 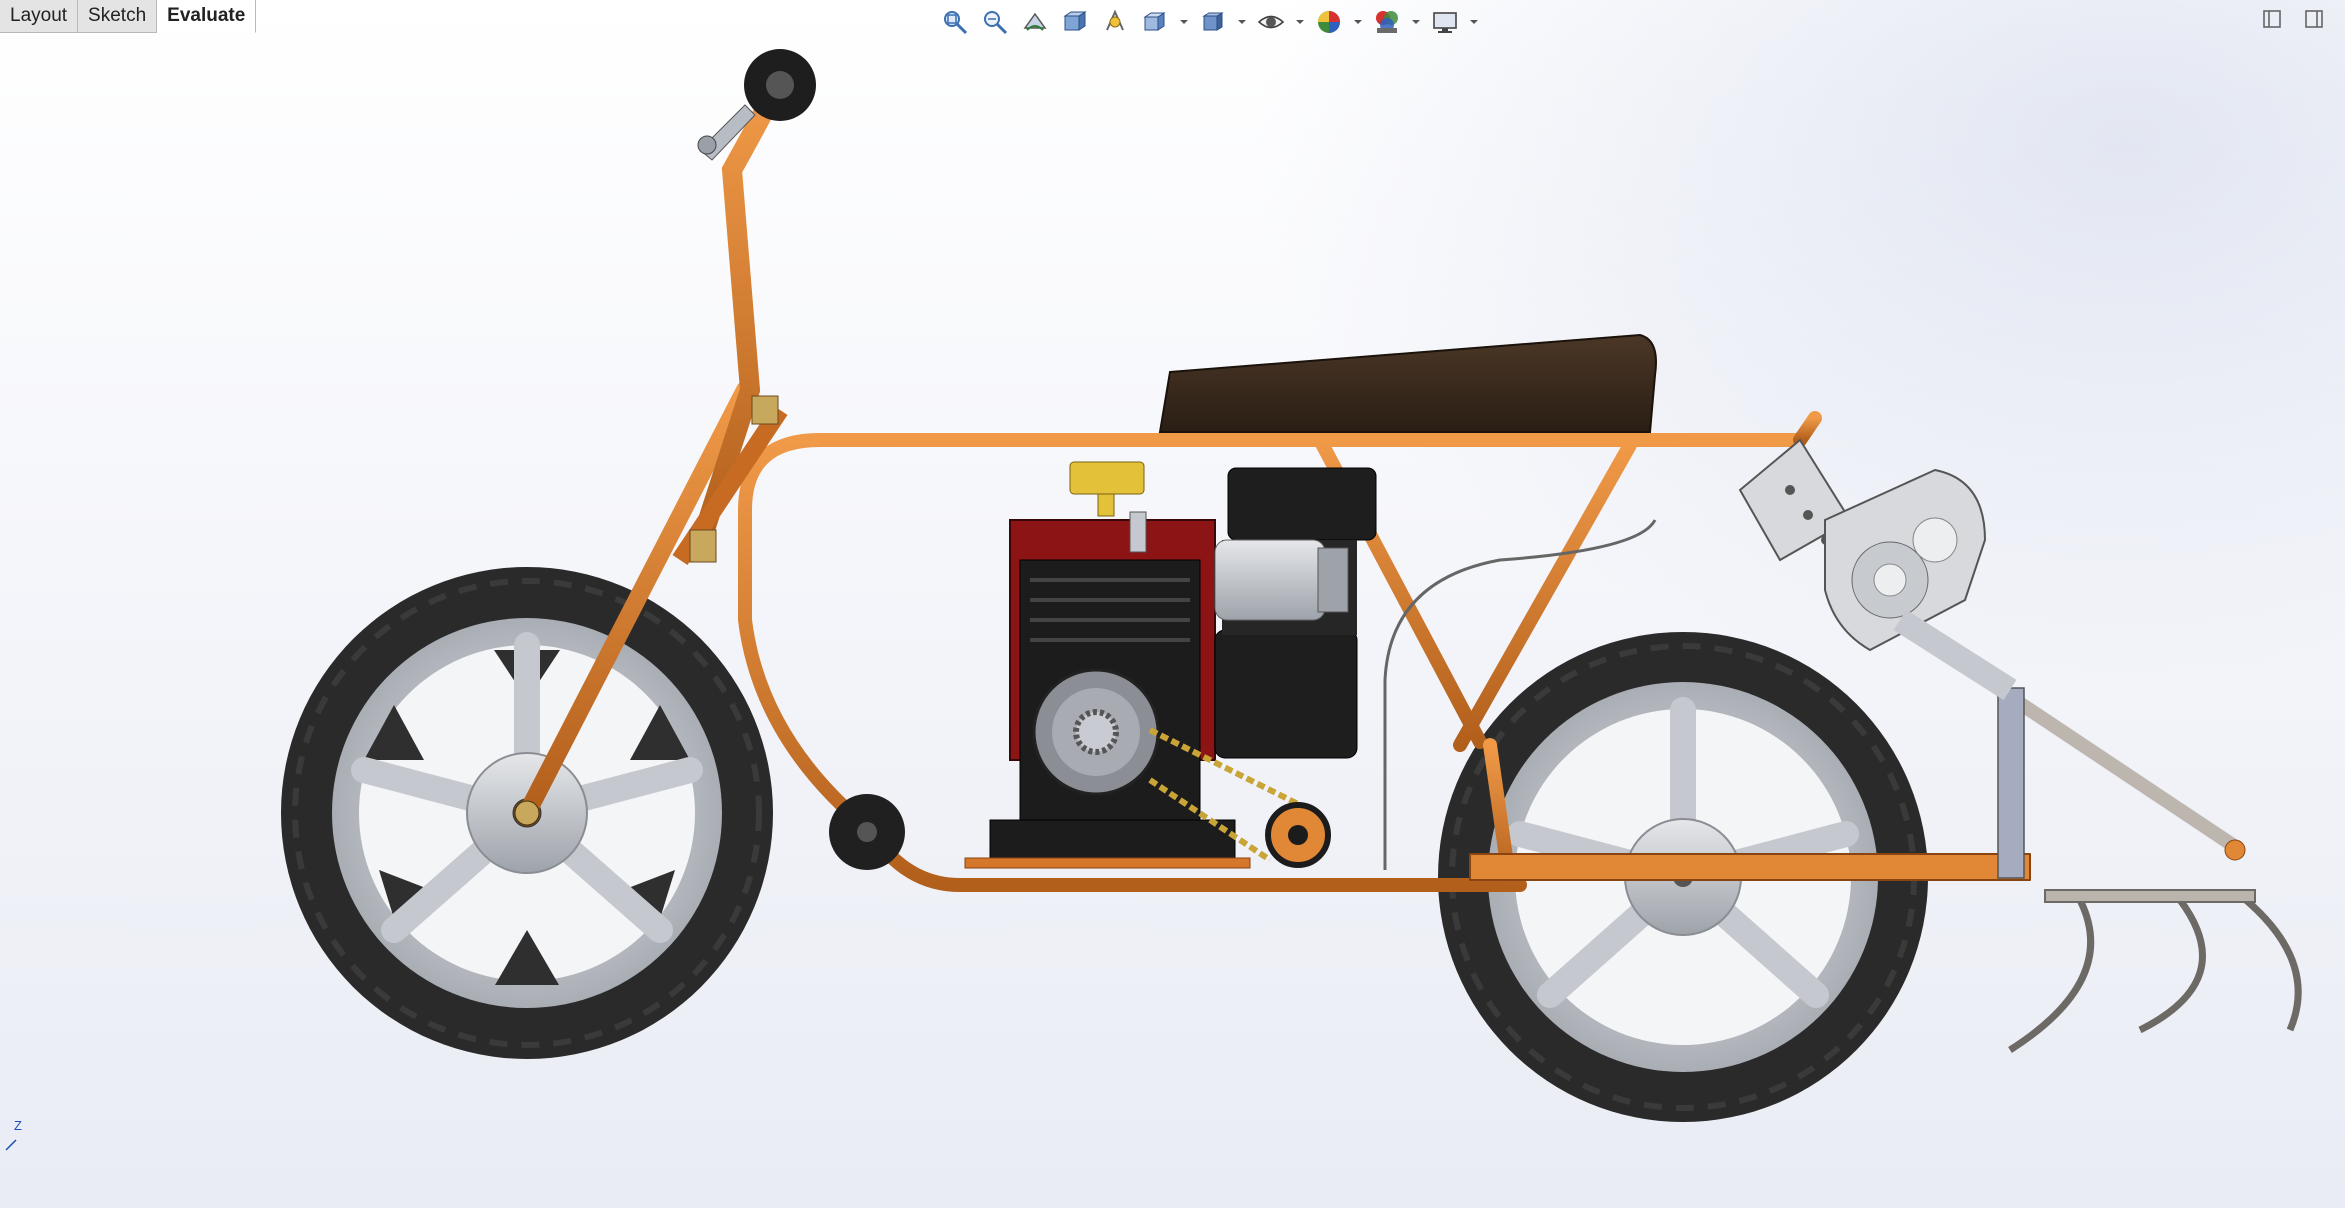 I want to click on previous-view-icon, so click(x=1035, y=22).